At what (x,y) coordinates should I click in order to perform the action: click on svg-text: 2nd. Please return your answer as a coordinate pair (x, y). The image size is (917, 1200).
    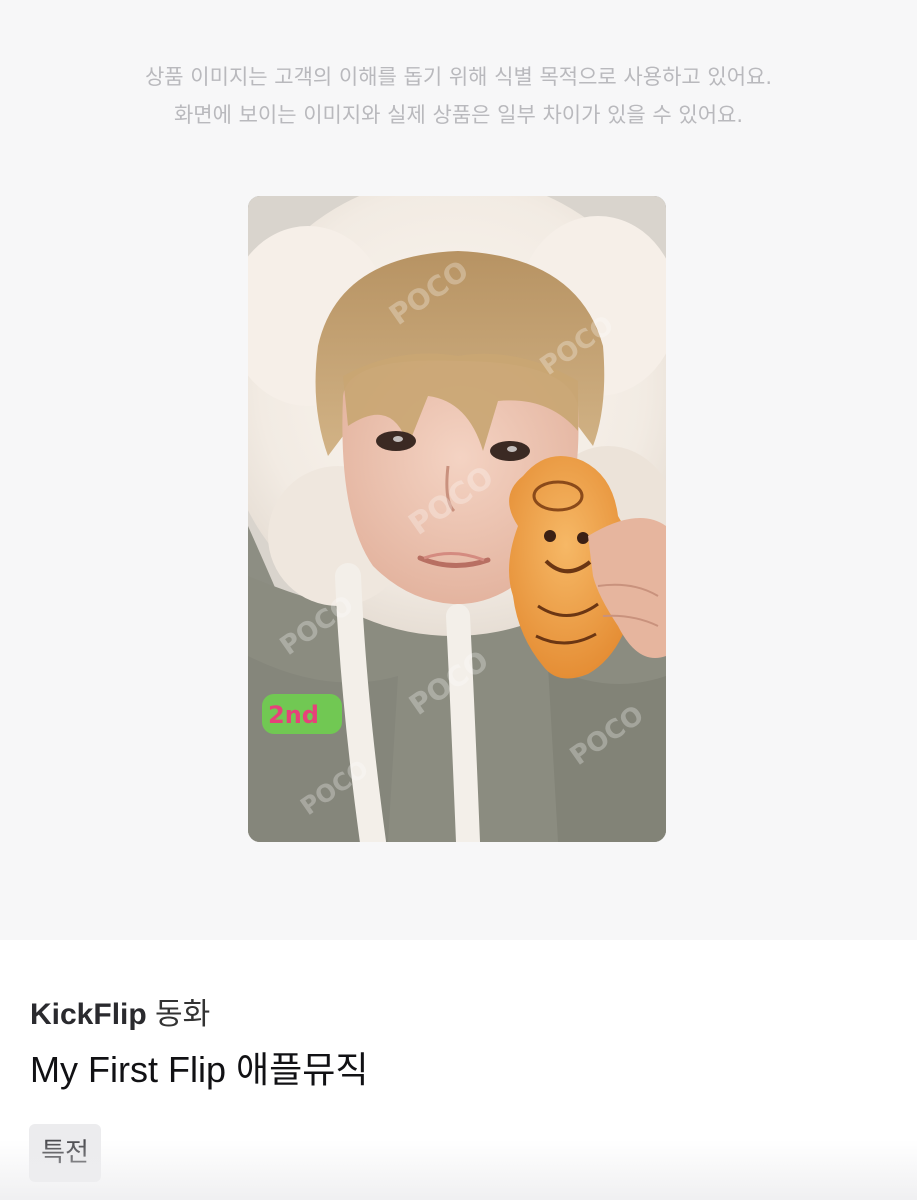
    Looking at the image, I should click on (293, 715).